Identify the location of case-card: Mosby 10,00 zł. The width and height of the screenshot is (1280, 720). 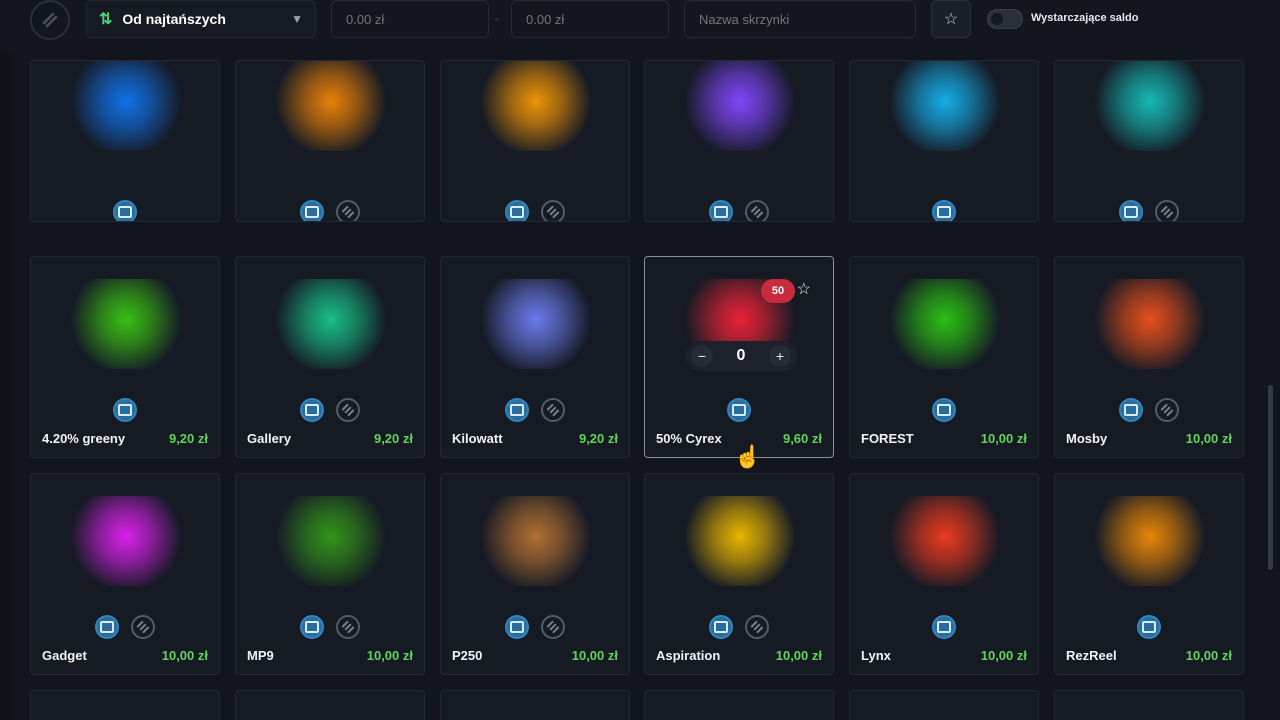
(1149, 357).